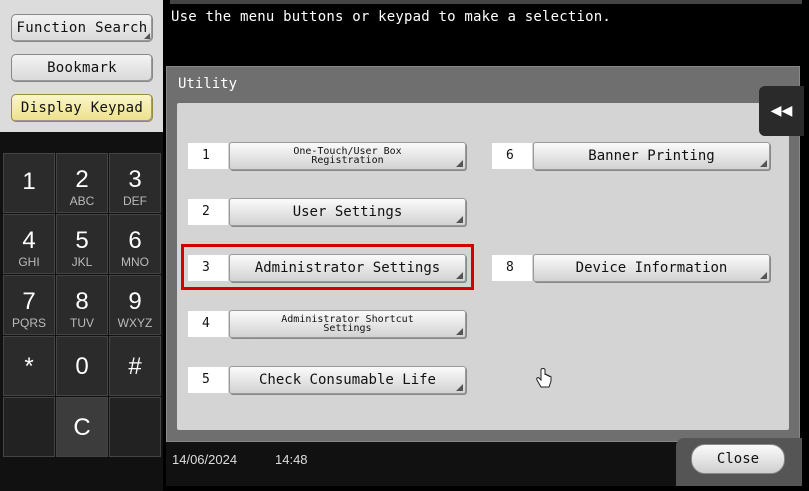 This screenshot has height=491, width=809. I want to click on button-label-line2: Settings, so click(347, 328).